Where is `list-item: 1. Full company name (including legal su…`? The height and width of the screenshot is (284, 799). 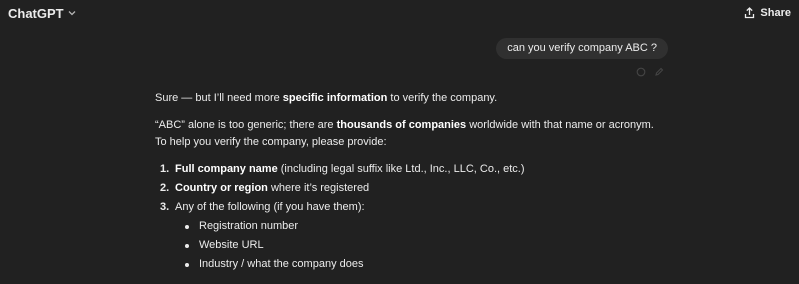
list-item: 1. Full company name (including legal su… is located at coordinates (405, 169).